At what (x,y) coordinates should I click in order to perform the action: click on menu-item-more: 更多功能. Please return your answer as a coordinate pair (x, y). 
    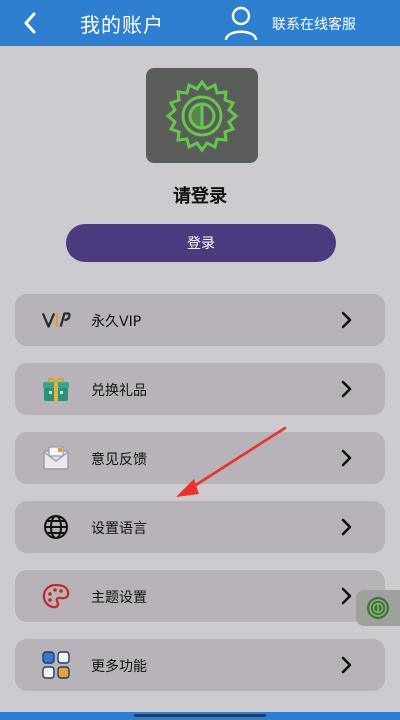
    Looking at the image, I should click on (200, 665).